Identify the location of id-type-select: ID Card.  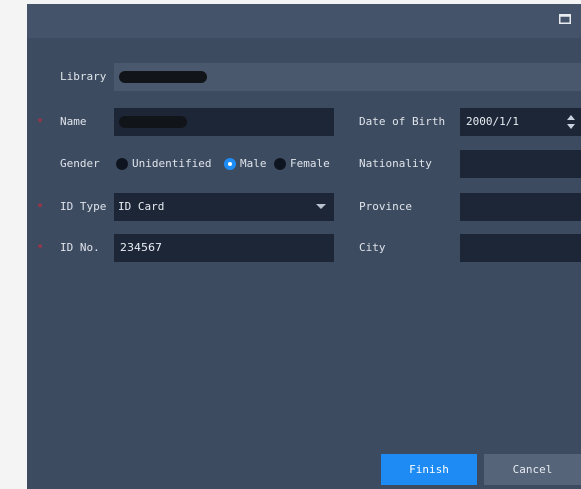
(224, 207).